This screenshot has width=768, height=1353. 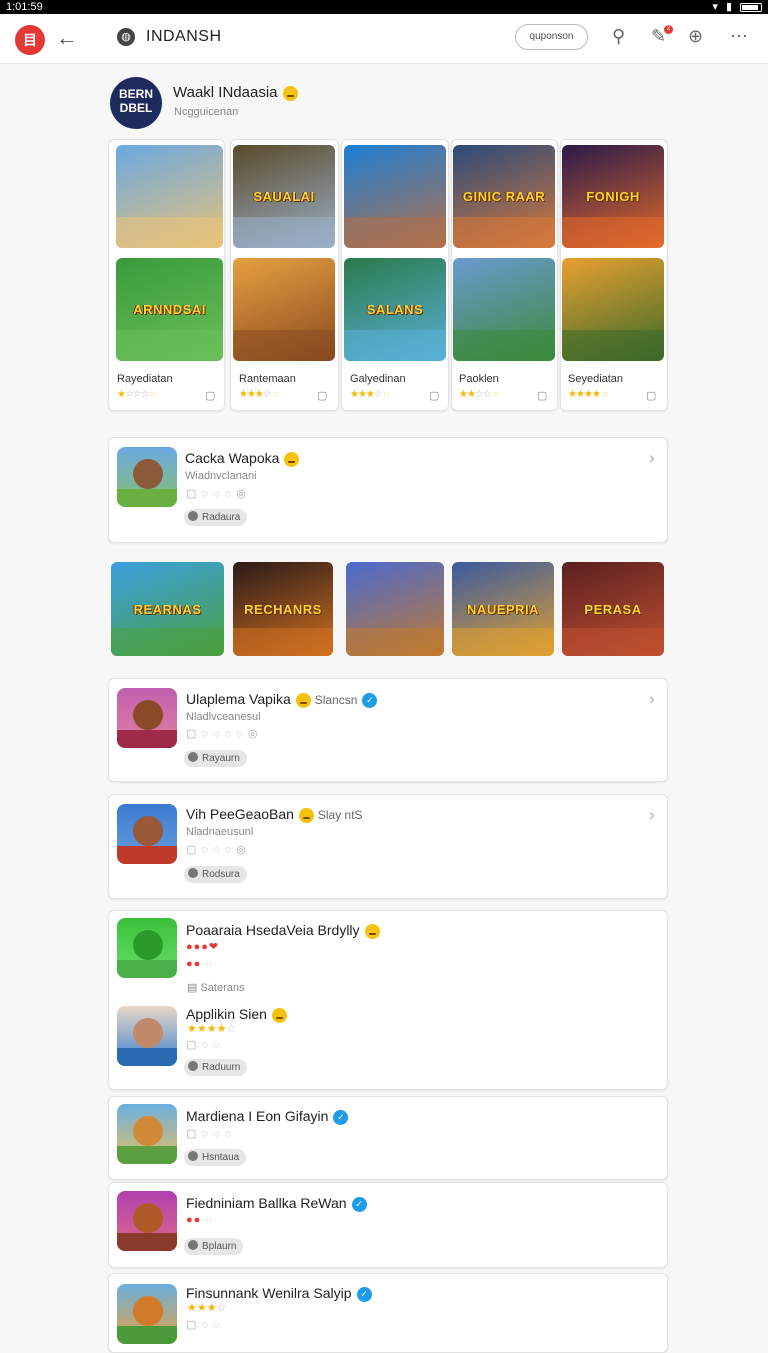 I want to click on game-label: Rantemaan, so click(x=267, y=379).